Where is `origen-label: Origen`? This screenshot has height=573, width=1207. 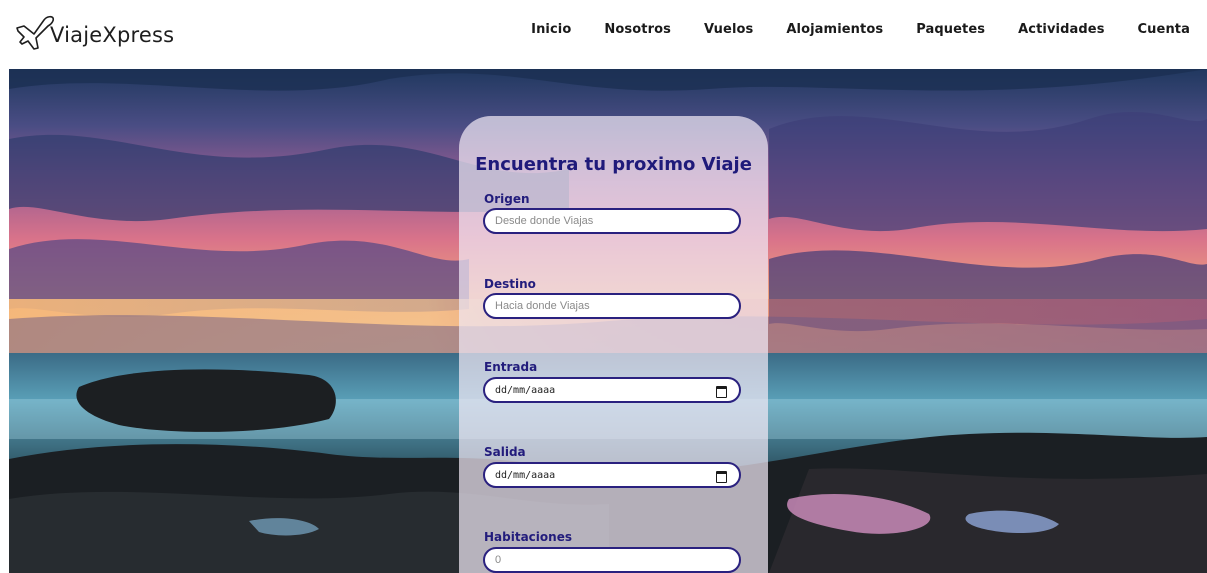
origen-label: Origen is located at coordinates (507, 199).